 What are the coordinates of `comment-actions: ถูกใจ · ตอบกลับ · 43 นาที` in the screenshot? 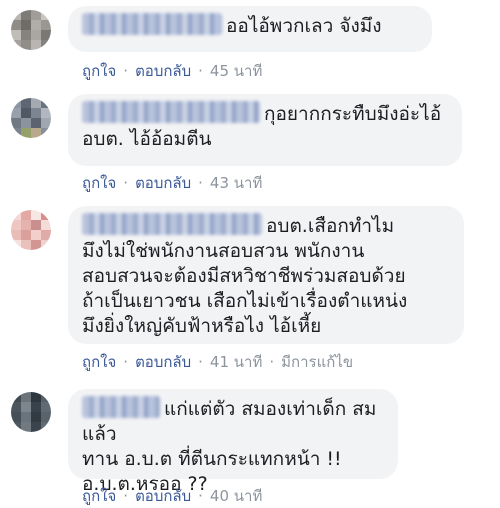 It's located at (172, 183).